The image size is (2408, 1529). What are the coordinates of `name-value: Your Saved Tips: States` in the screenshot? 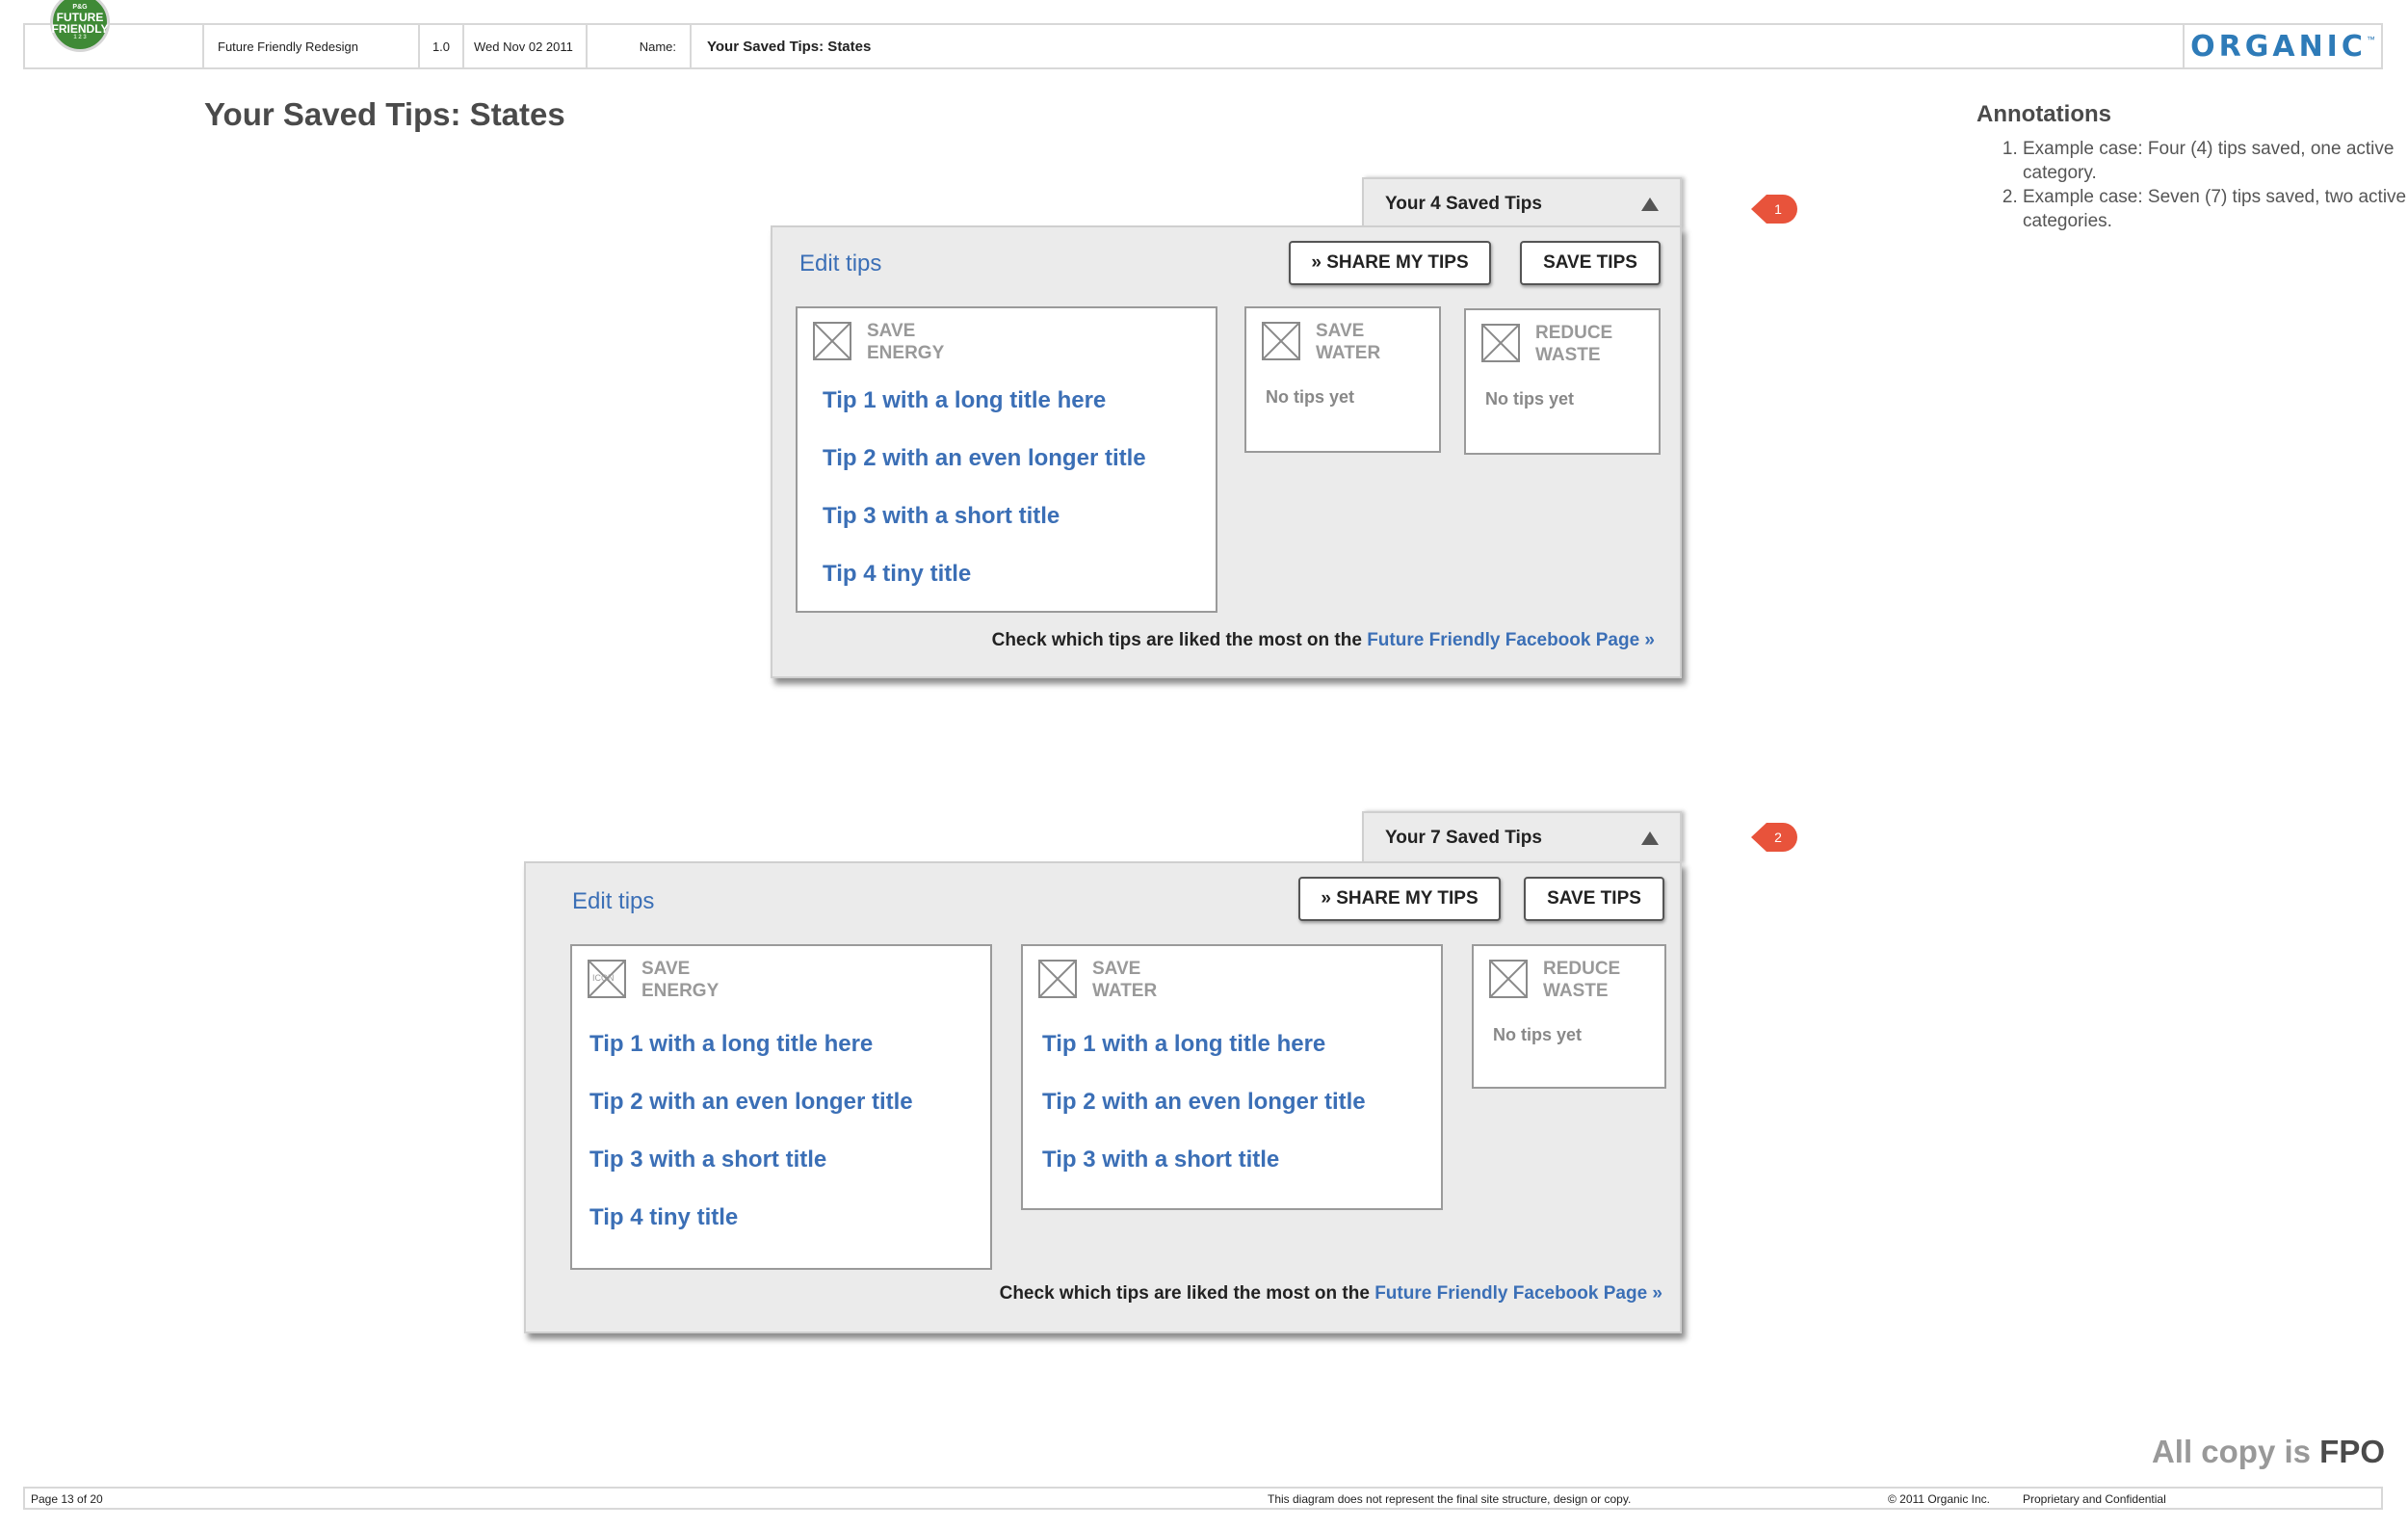 It's located at (1438, 46).